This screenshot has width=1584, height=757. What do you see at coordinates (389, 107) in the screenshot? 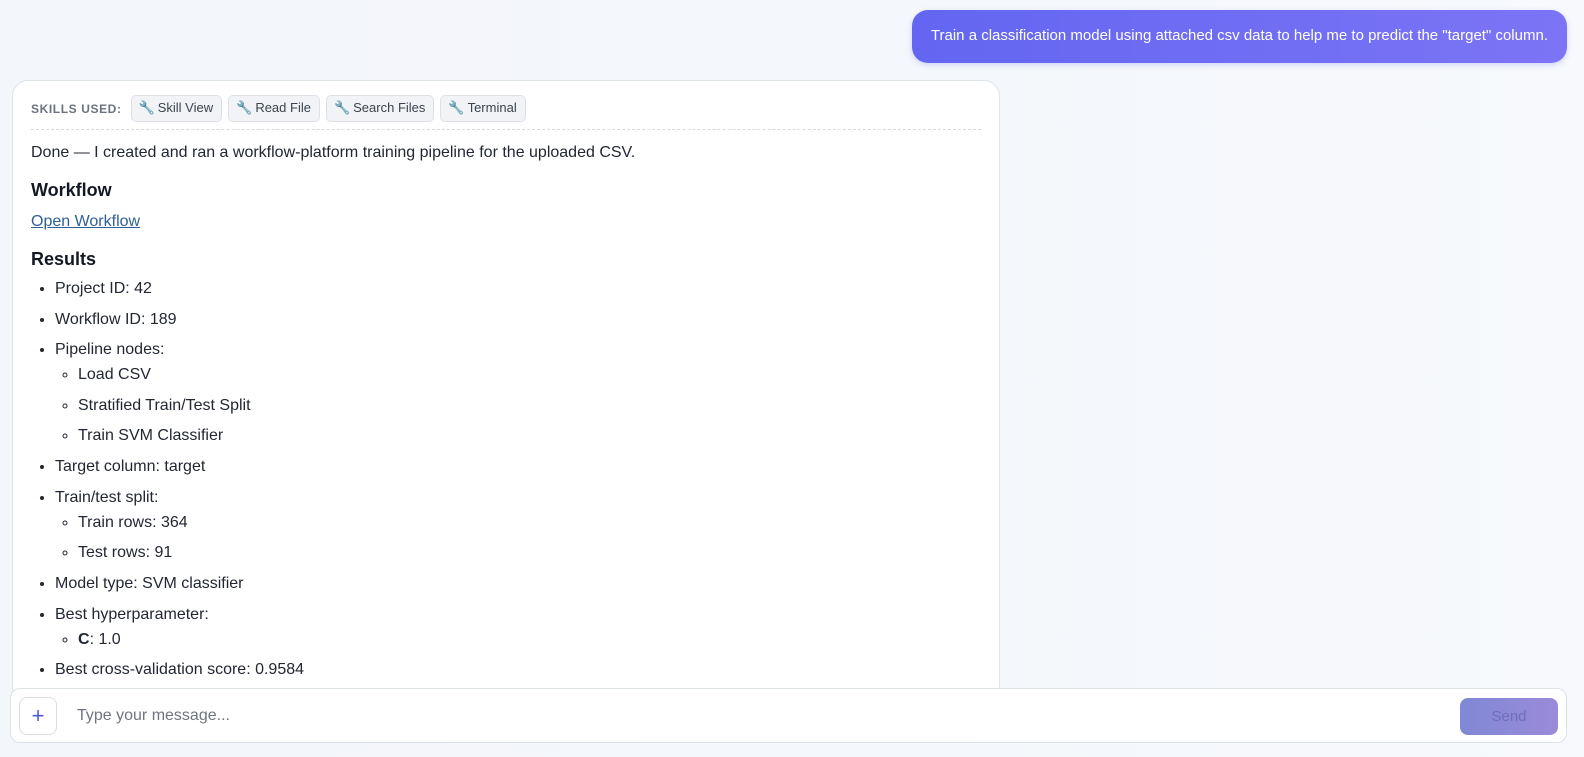
I see `skill-chip-label: Search Files` at bounding box center [389, 107].